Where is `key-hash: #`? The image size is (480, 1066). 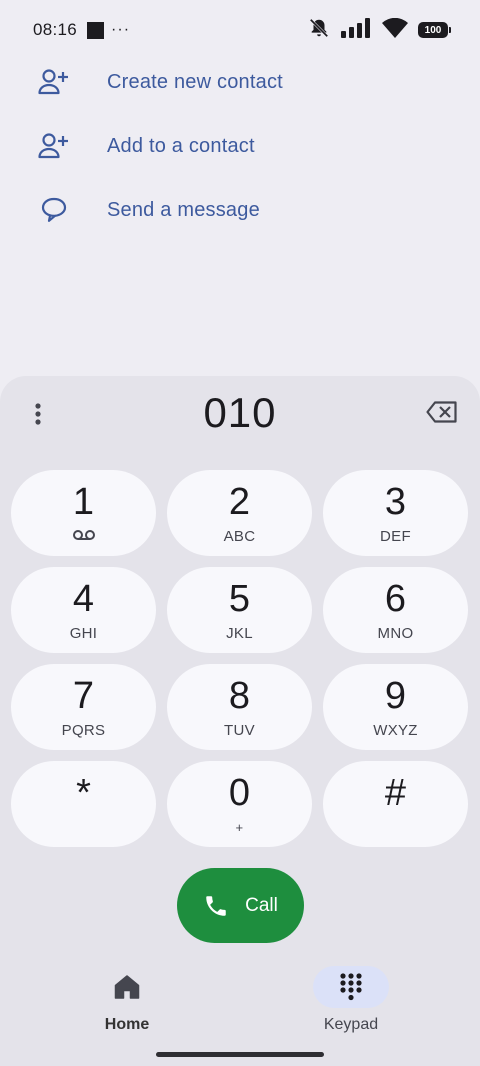
key-hash: # is located at coordinates (395, 804).